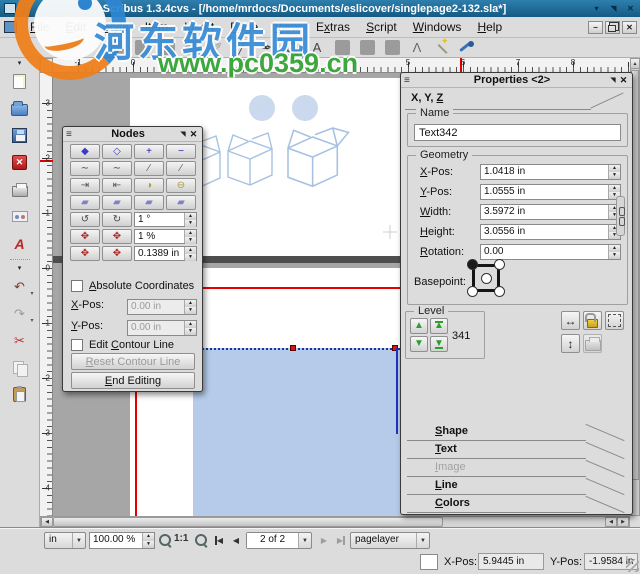 The width and height of the screenshot is (640, 574). What do you see at coordinates (20, 108) in the screenshot?
I see `open-document-button` at bounding box center [20, 108].